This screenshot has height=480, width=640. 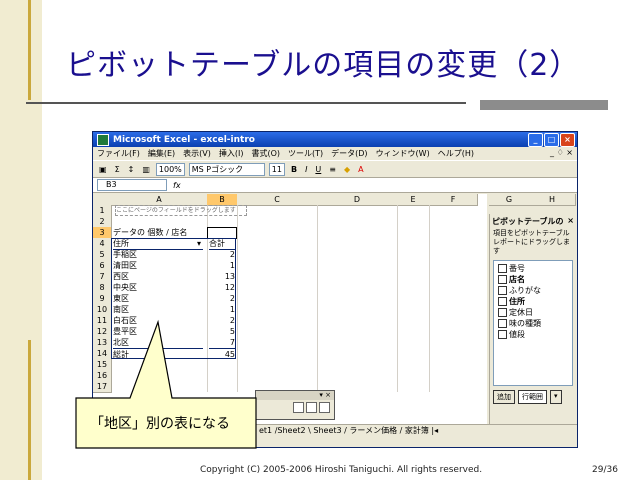 I want to click on window-title: Microsoft Excel - excel-intro, so click(x=184, y=139).